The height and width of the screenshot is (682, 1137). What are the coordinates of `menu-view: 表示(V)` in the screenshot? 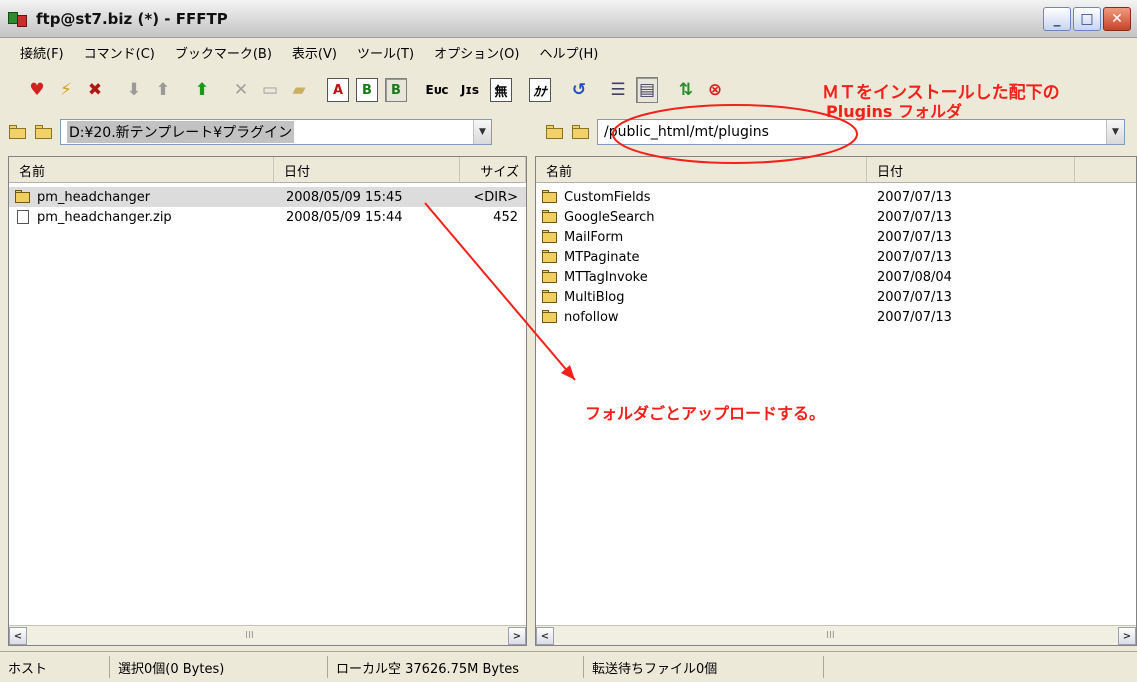 It's located at (314, 52).